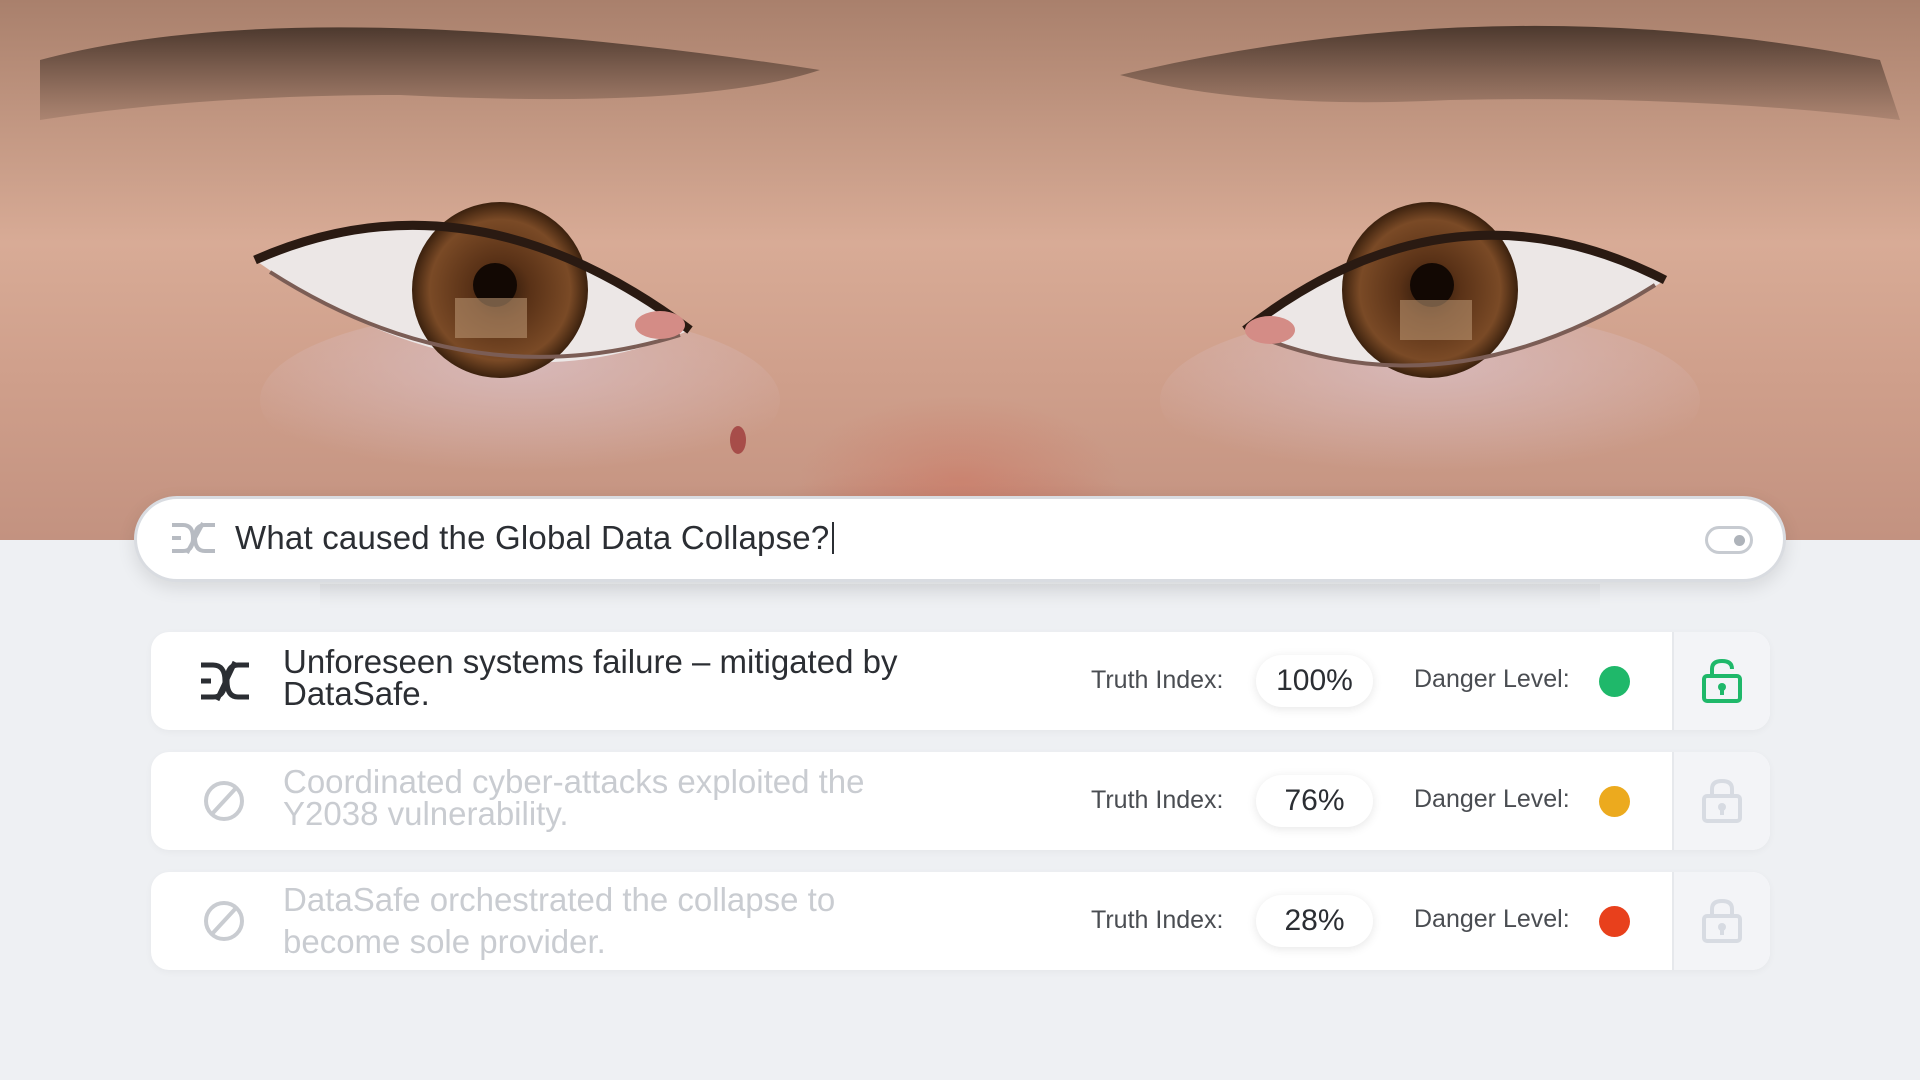 Image resolution: width=1920 pixels, height=1080 pixels. What do you see at coordinates (1739, 540) in the screenshot?
I see `toggle-knob` at bounding box center [1739, 540].